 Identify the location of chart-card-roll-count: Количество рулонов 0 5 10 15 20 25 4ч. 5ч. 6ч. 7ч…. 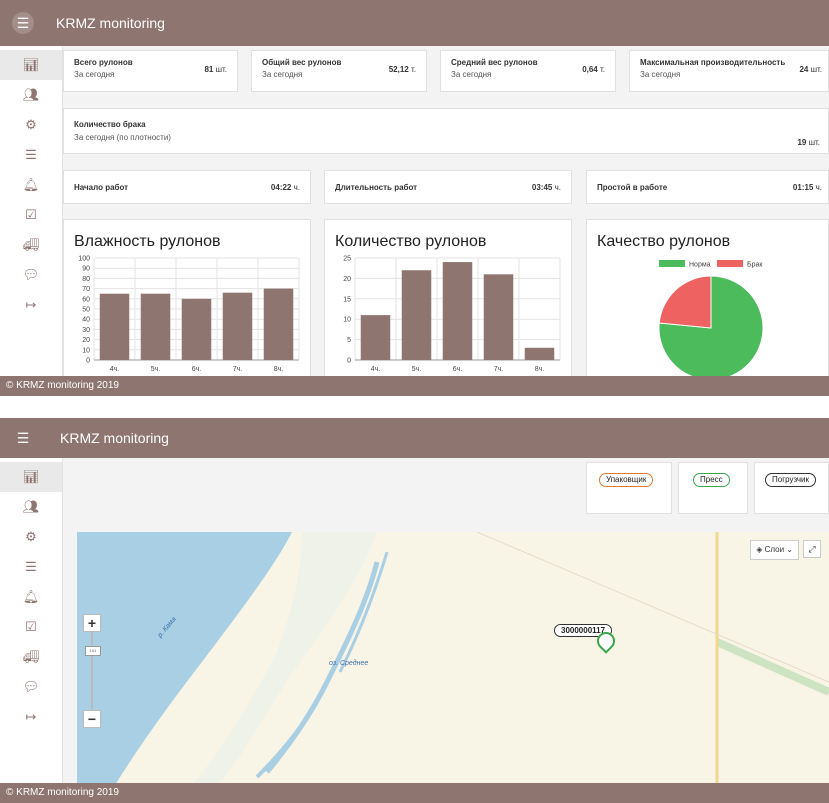
(448, 299).